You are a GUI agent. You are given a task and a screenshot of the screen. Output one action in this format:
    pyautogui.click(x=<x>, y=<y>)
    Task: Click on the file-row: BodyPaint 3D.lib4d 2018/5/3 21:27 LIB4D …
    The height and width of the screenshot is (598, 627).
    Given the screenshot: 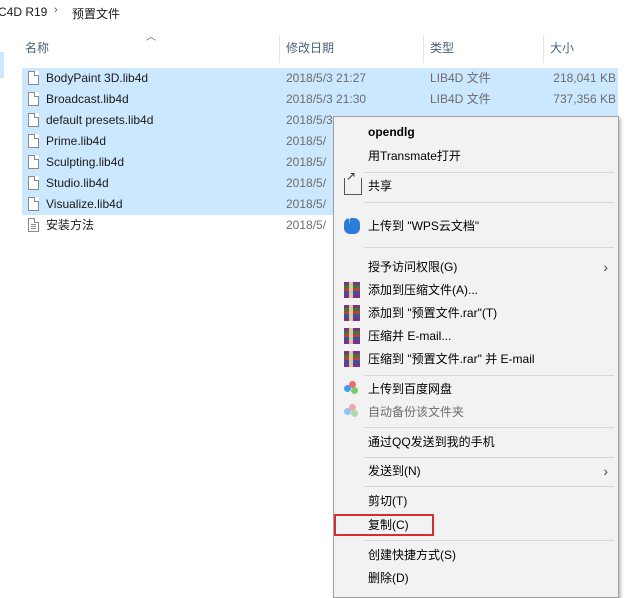 What is the action you would take?
    pyautogui.click(x=320, y=78)
    